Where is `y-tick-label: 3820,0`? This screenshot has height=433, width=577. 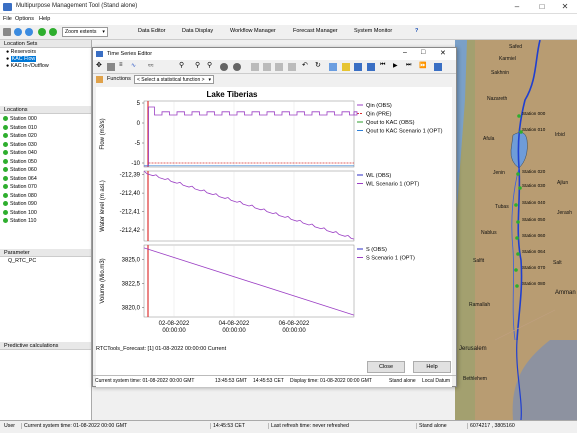
y-tick-label: 3820,0 is located at coordinates (131, 308).